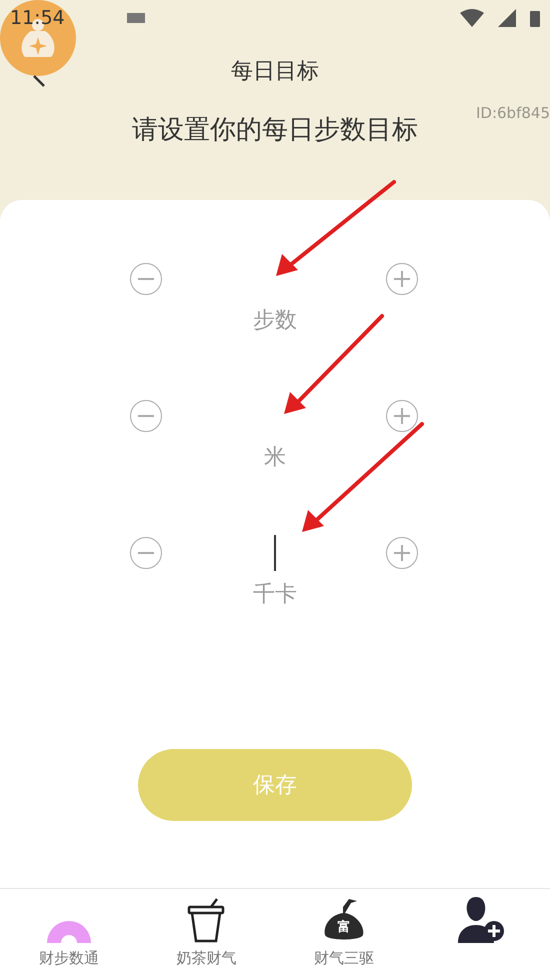 The image size is (550, 977). I want to click on bag-label: 富, so click(343, 927).